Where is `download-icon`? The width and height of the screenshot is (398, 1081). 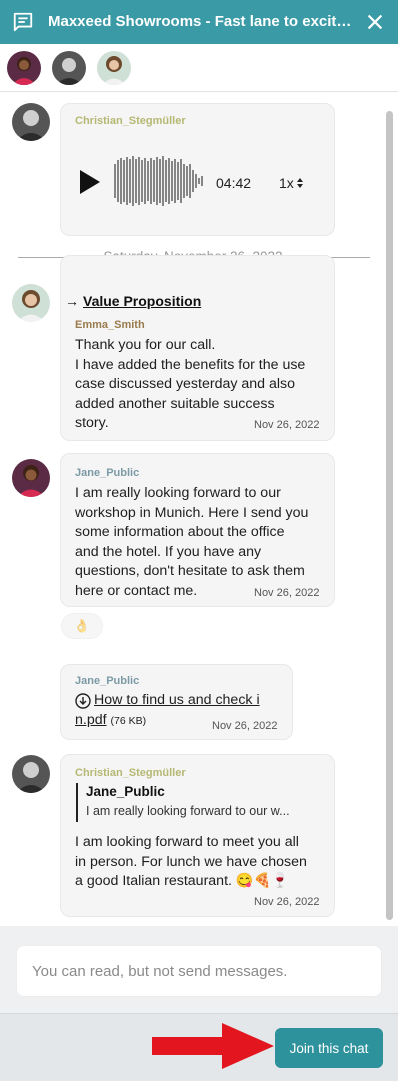 download-icon is located at coordinates (83, 701).